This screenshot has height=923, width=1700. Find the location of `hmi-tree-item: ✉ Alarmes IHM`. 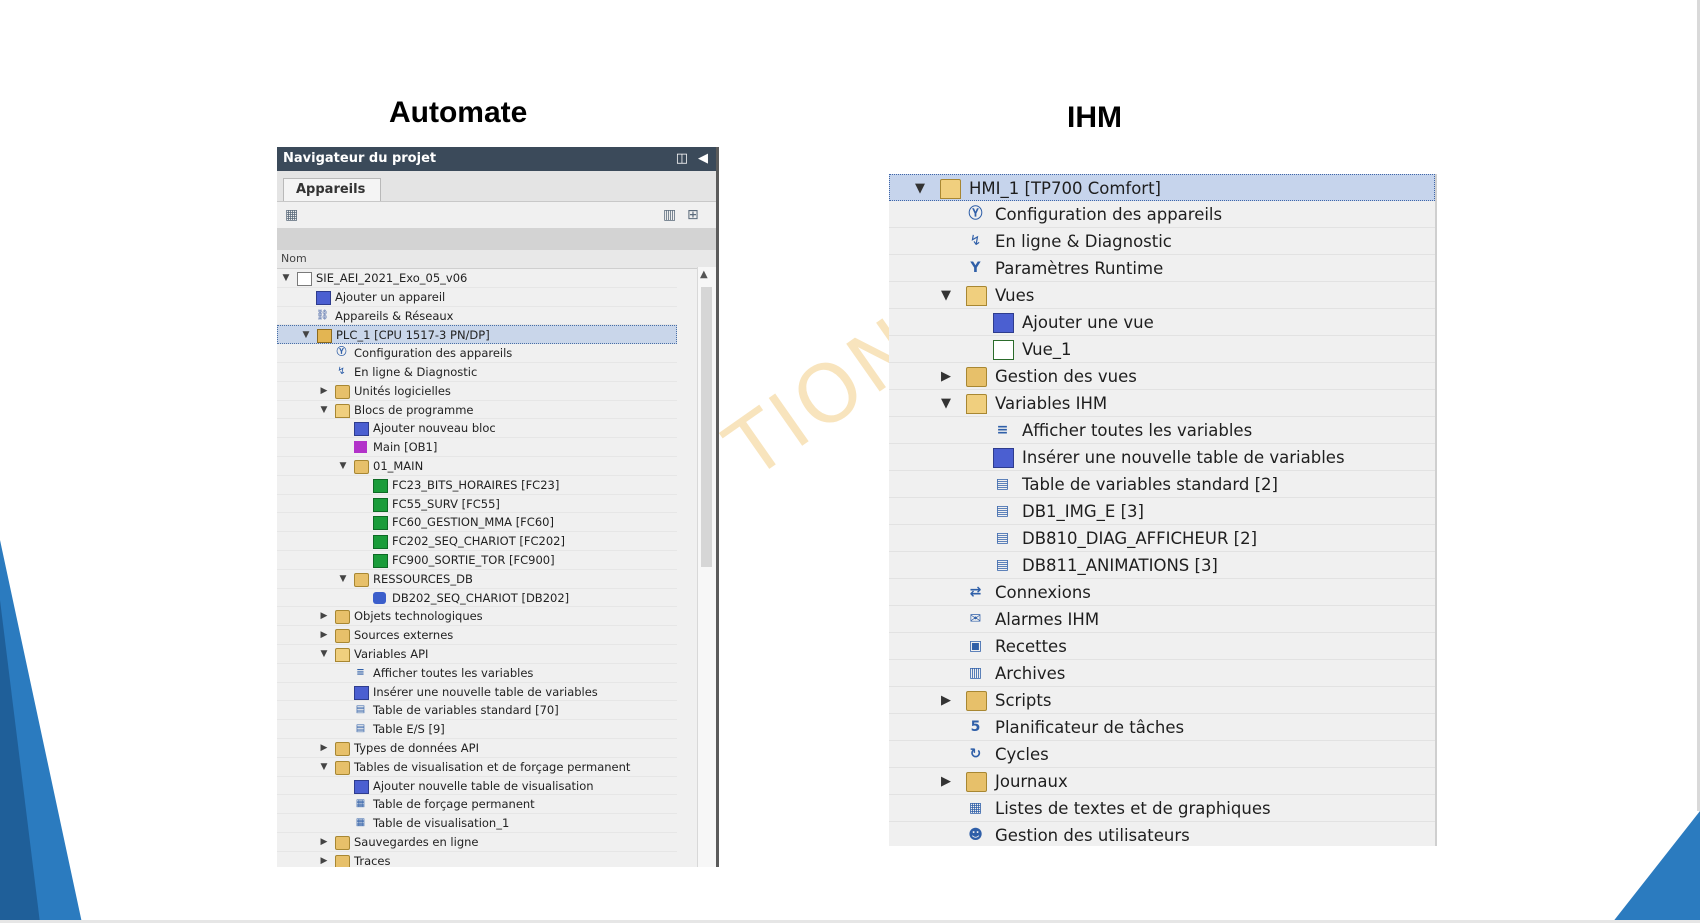

hmi-tree-item: ✉ Alarmes IHM is located at coordinates (1162, 619).